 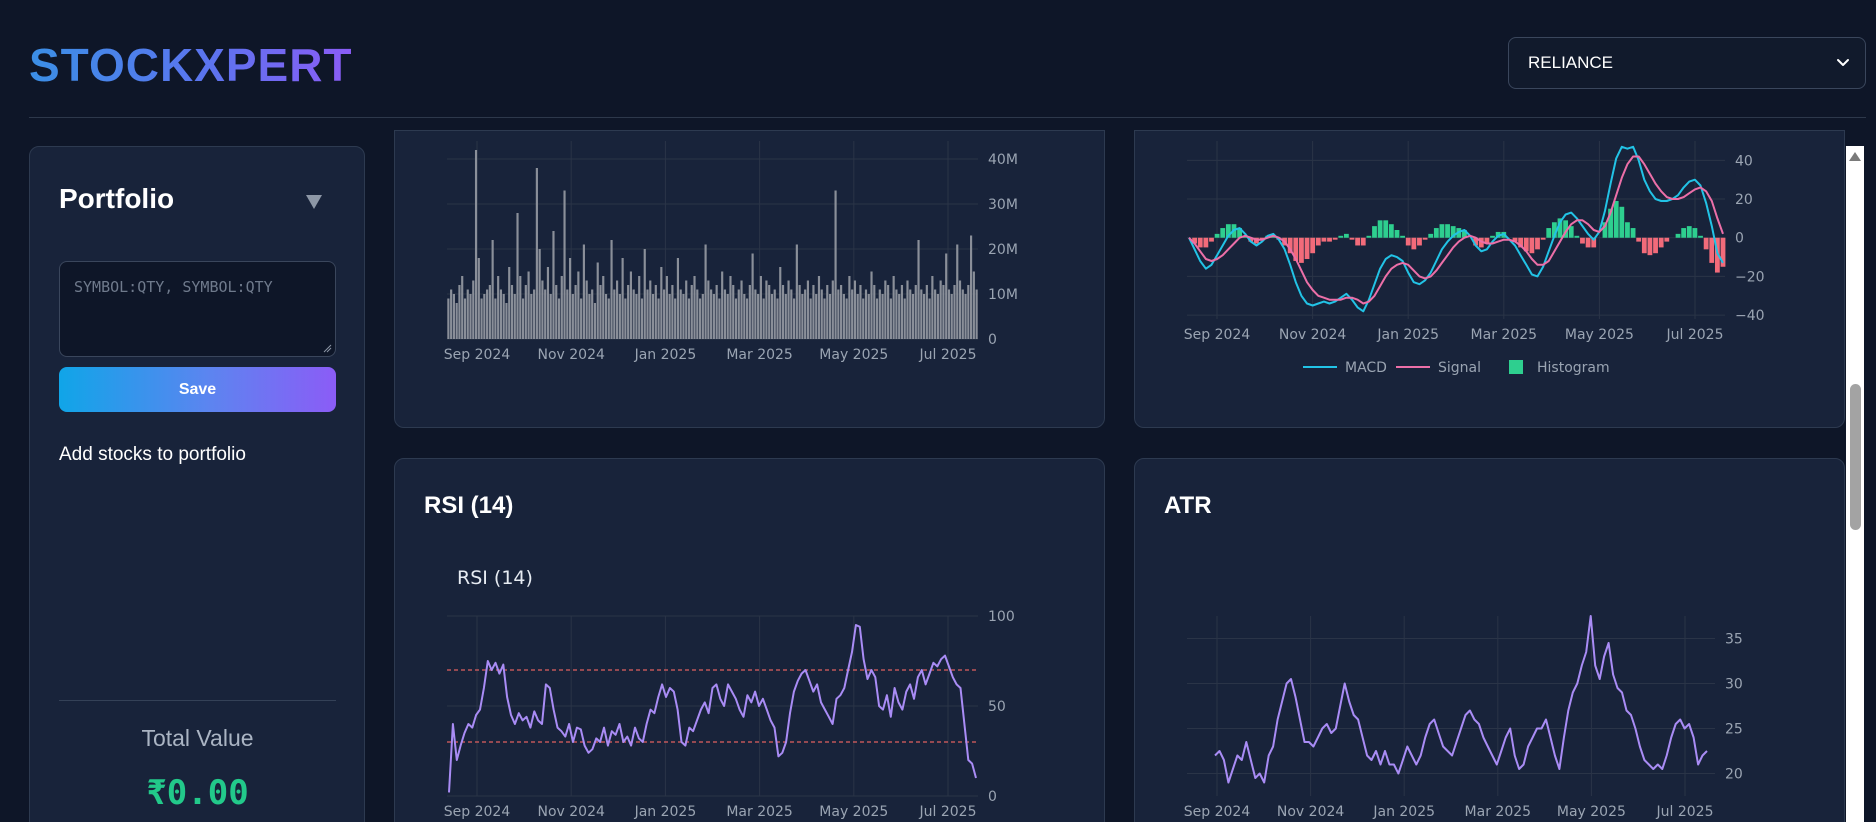 I want to click on stock-select-value: RELIANCE, so click(x=1571, y=62).